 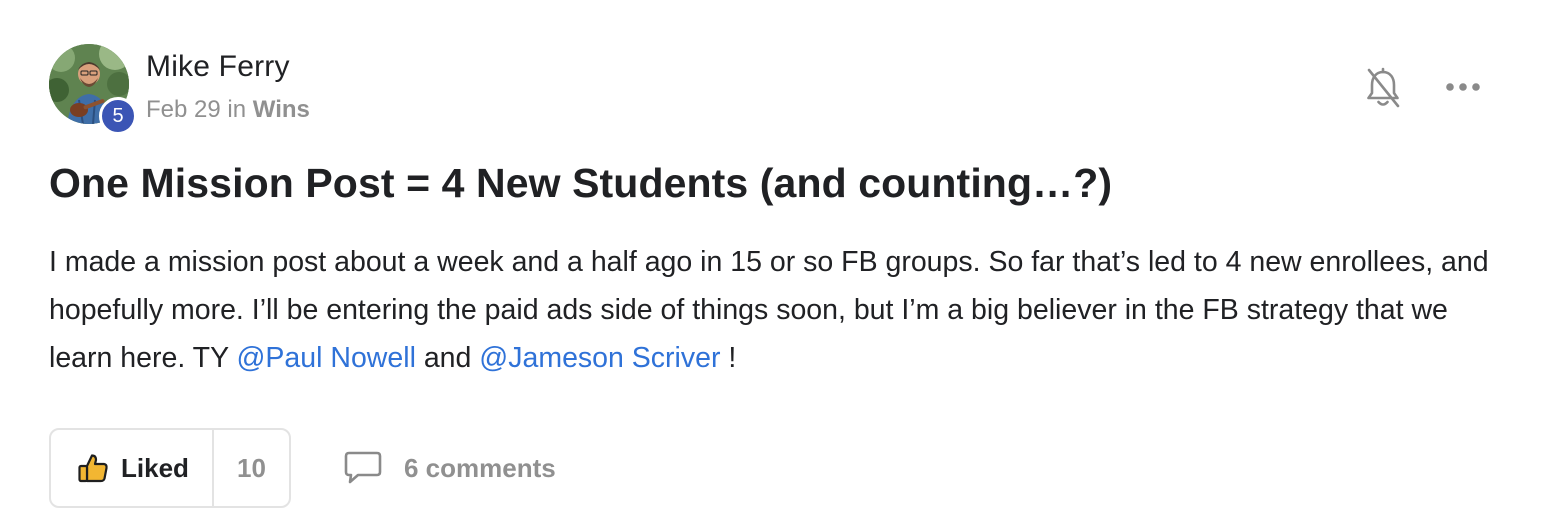 What do you see at coordinates (183, 109) in the screenshot?
I see `post-date: Feb 29` at bounding box center [183, 109].